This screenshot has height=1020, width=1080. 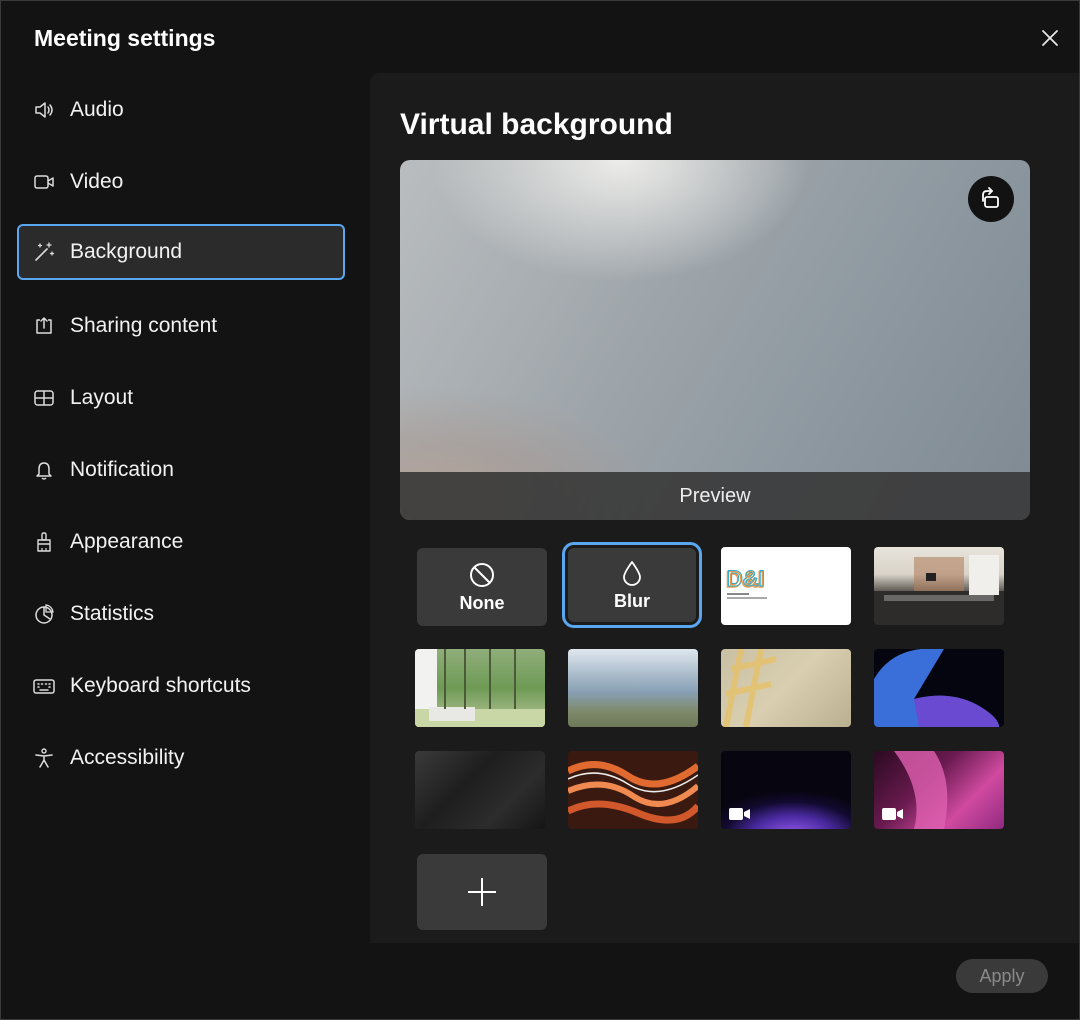 I want to click on sidebar-item-label: Layout, so click(x=102, y=397).